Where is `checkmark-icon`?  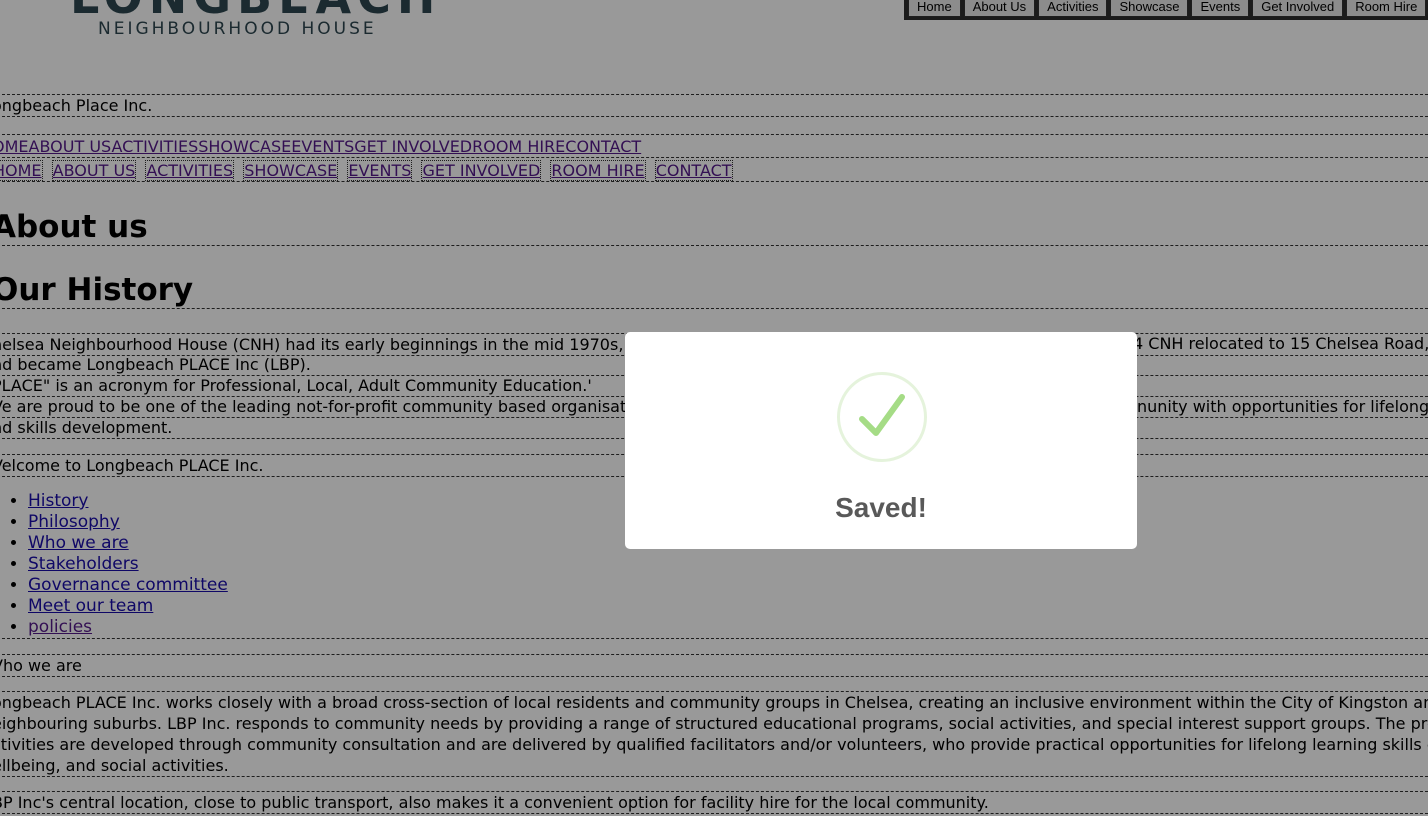
checkmark-icon is located at coordinates (882, 415).